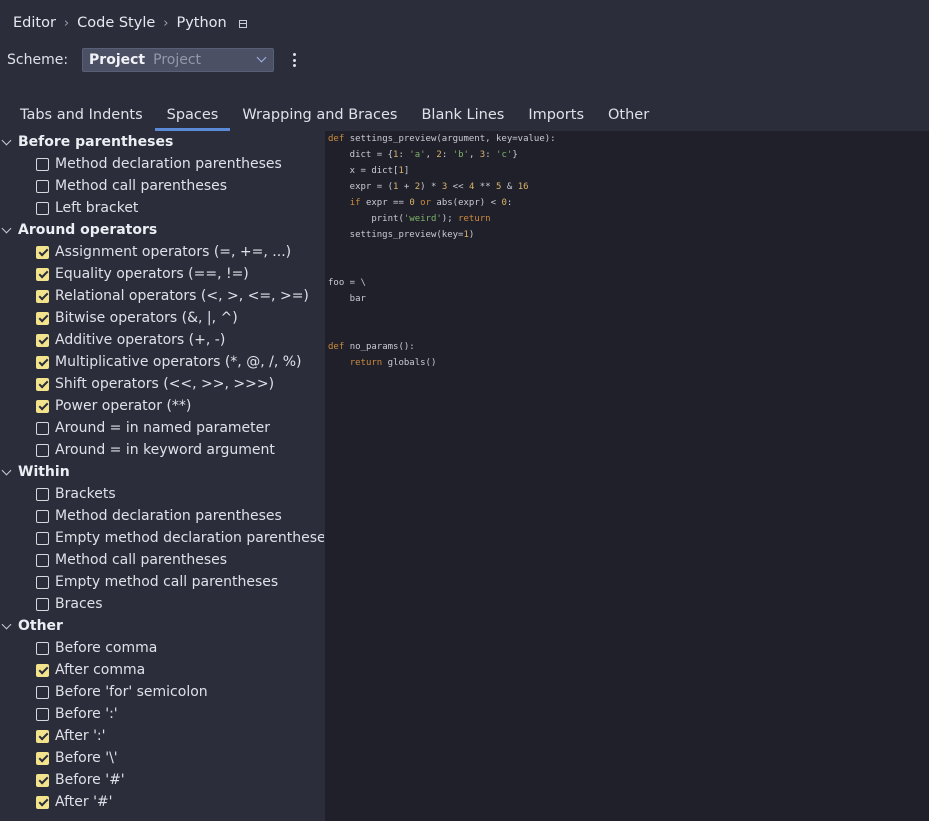  What do you see at coordinates (88, 230) in the screenshot?
I see `group-label: Around operators` at bounding box center [88, 230].